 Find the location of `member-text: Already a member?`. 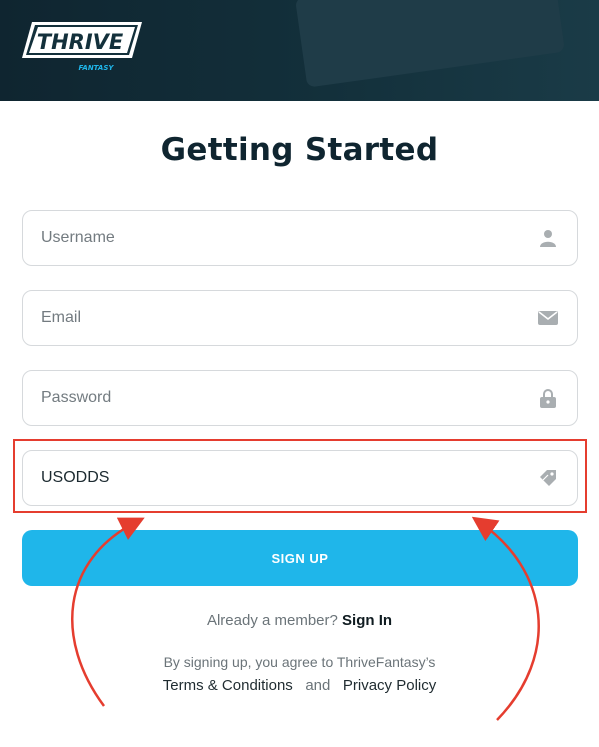

member-text: Already a member? is located at coordinates (272, 620).